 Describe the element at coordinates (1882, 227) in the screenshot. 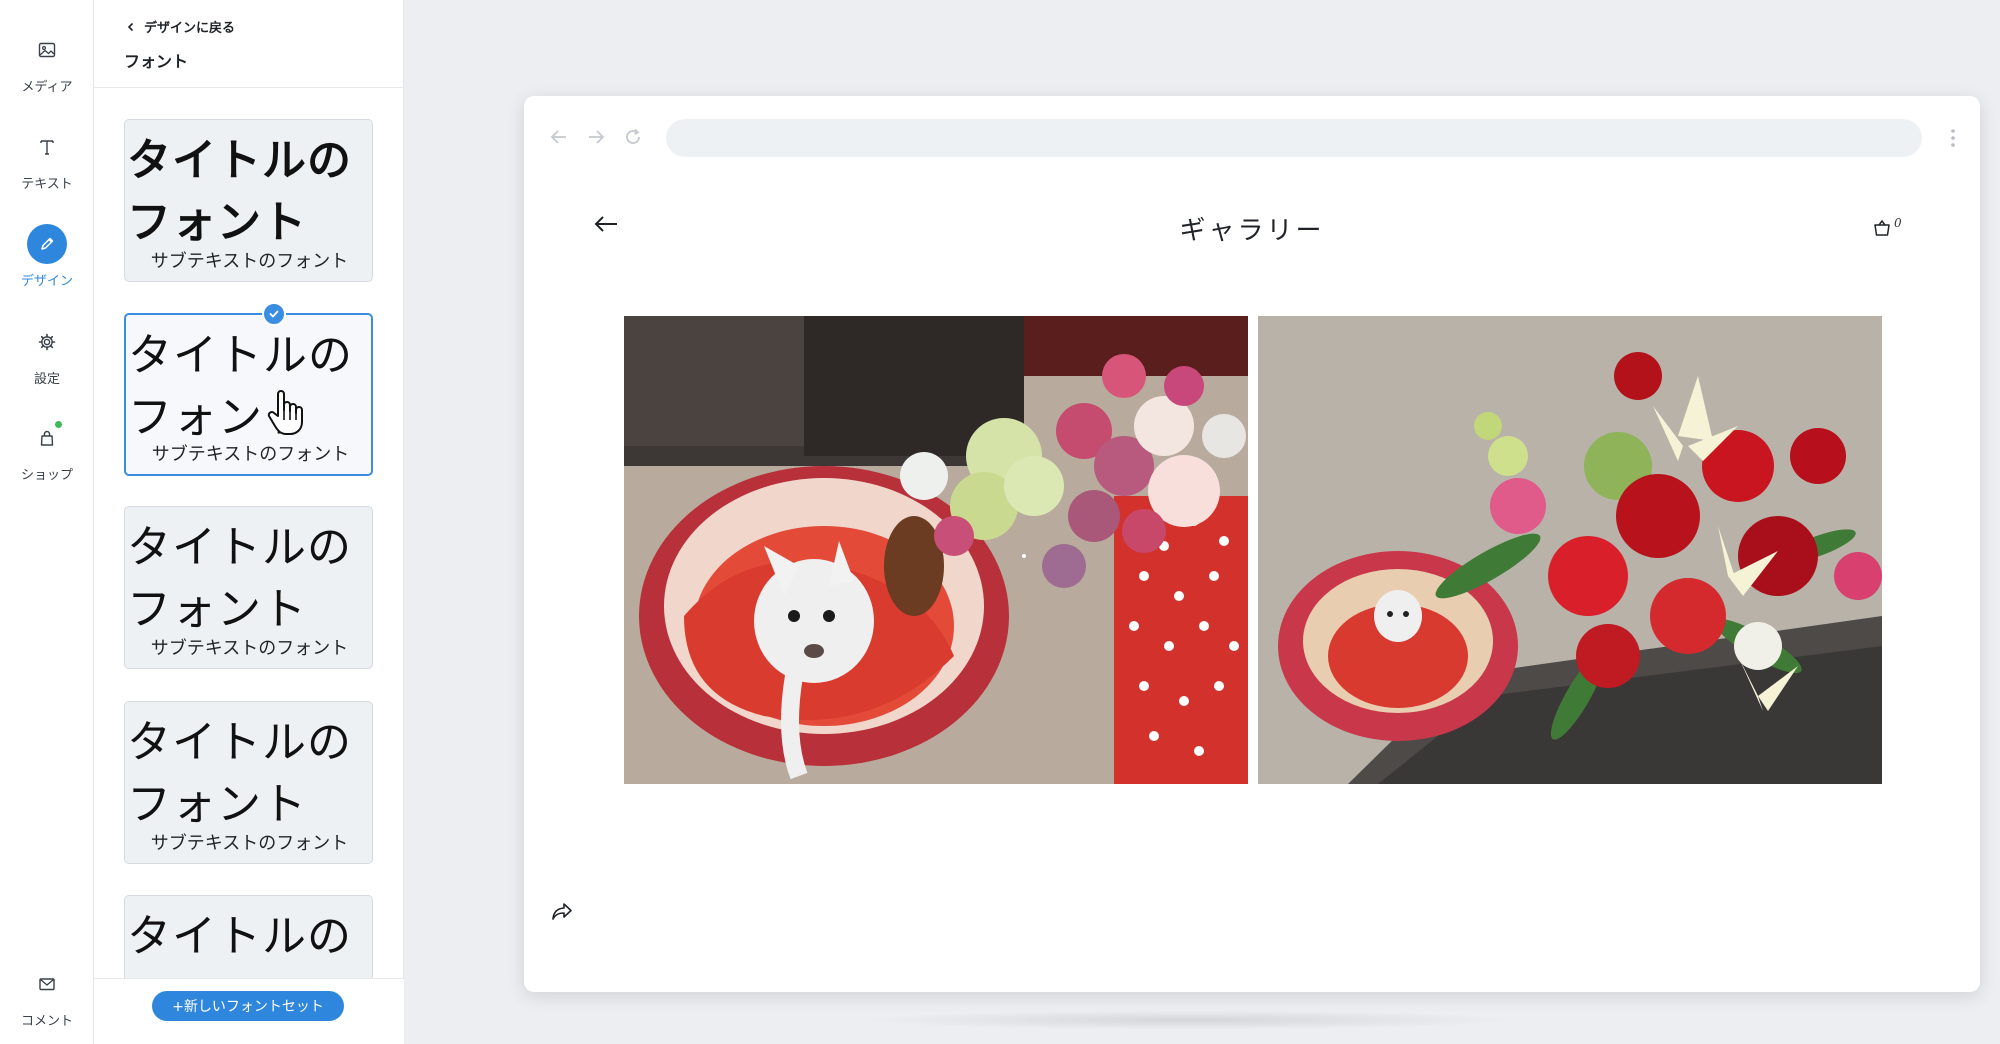

I see `cart-icon` at that location.